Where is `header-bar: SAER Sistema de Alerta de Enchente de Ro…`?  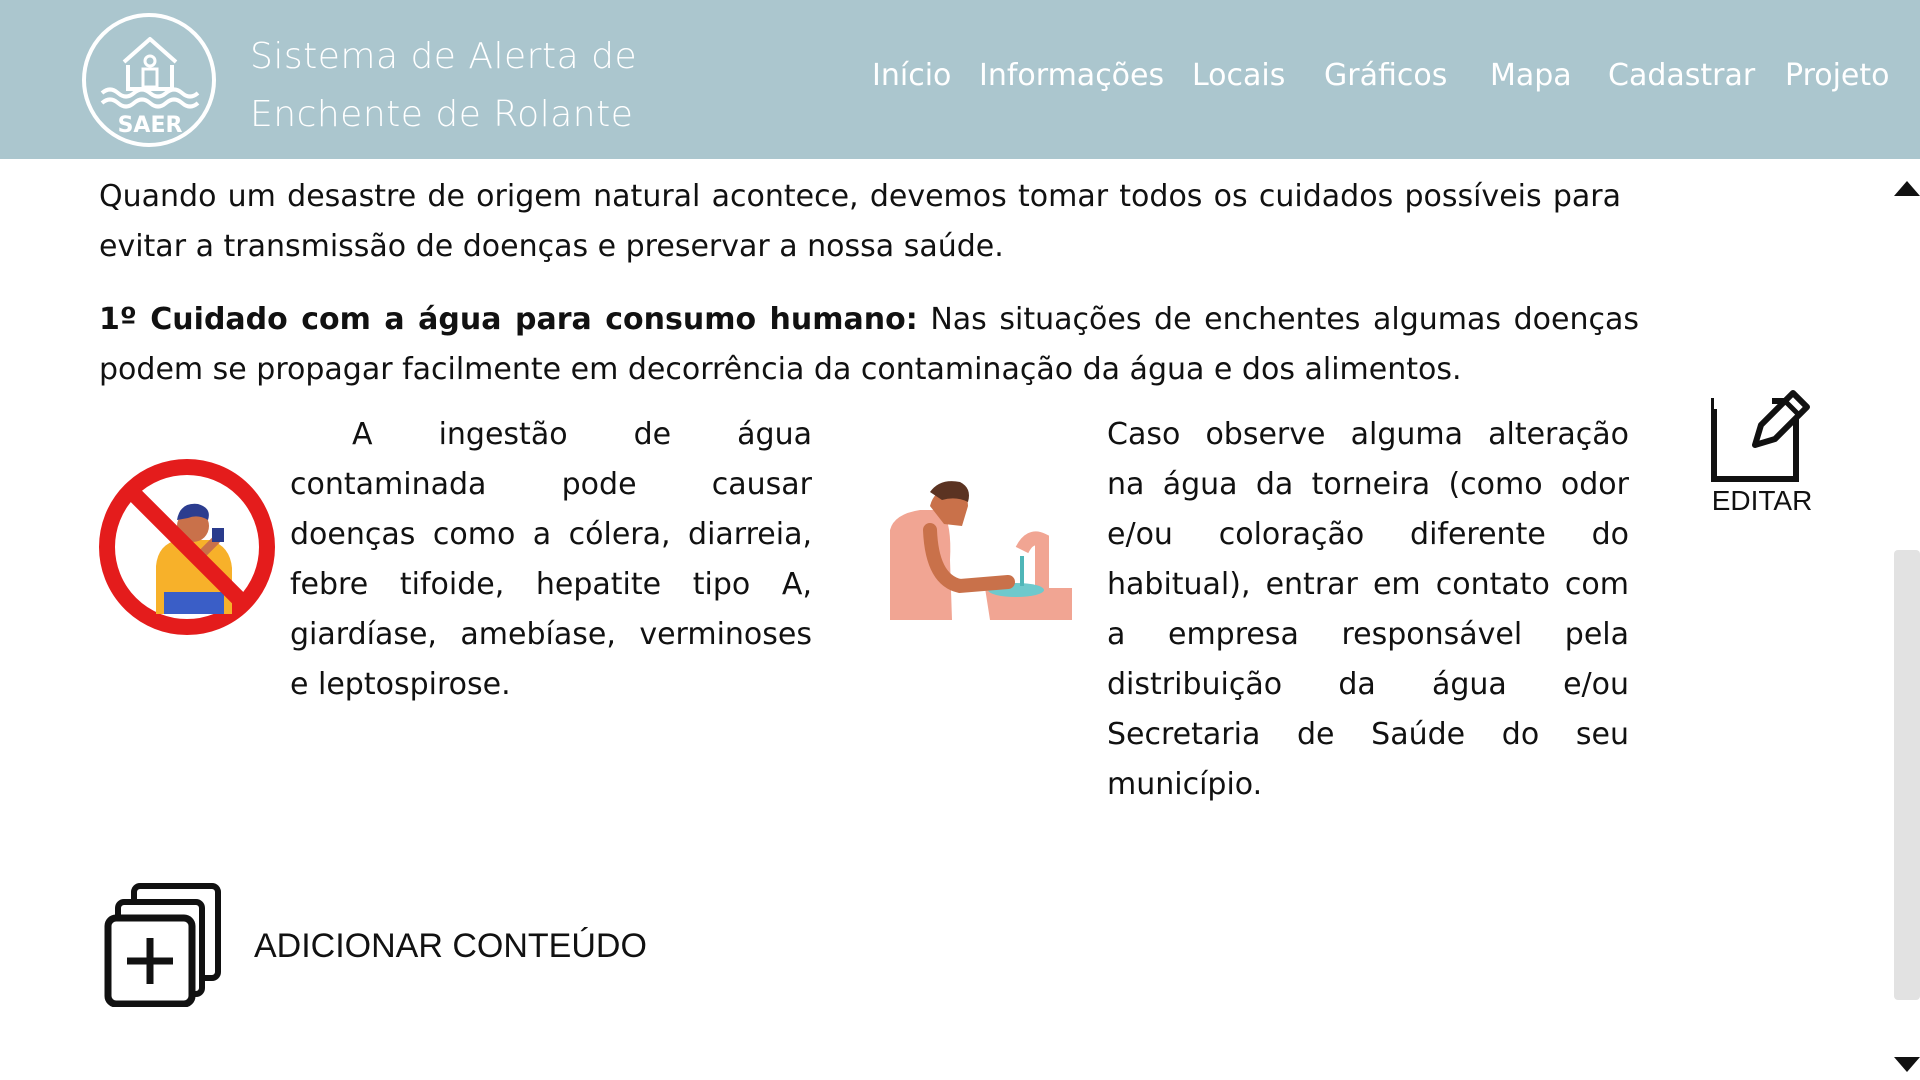
header-bar: SAER Sistema de Alerta de Enchente de Ro… is located at coordinates (960, 79).